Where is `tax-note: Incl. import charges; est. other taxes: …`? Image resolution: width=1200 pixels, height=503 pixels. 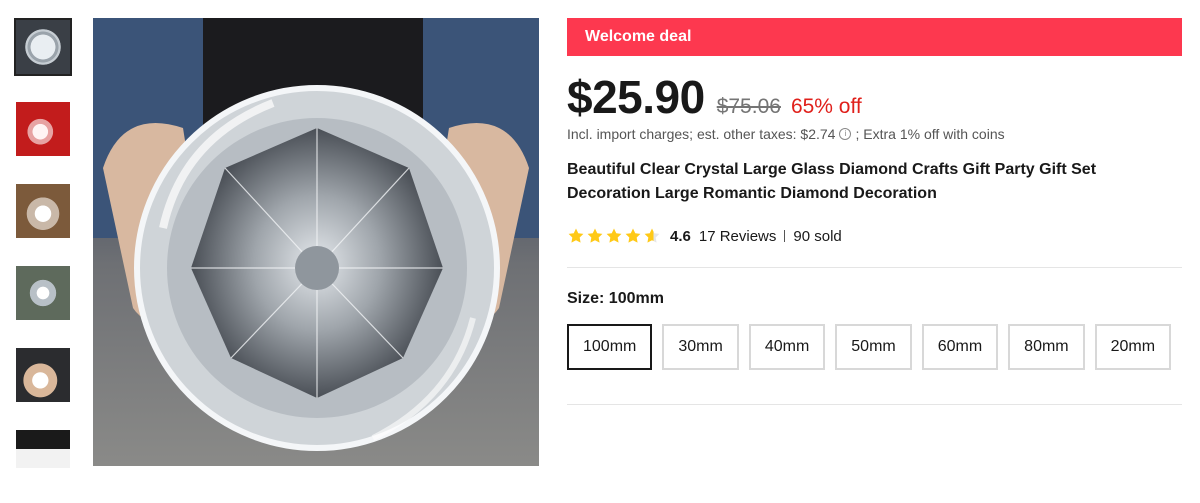
tax-note: Incl. import charges; est. other taxes: … is located at coordinates (874, 134).